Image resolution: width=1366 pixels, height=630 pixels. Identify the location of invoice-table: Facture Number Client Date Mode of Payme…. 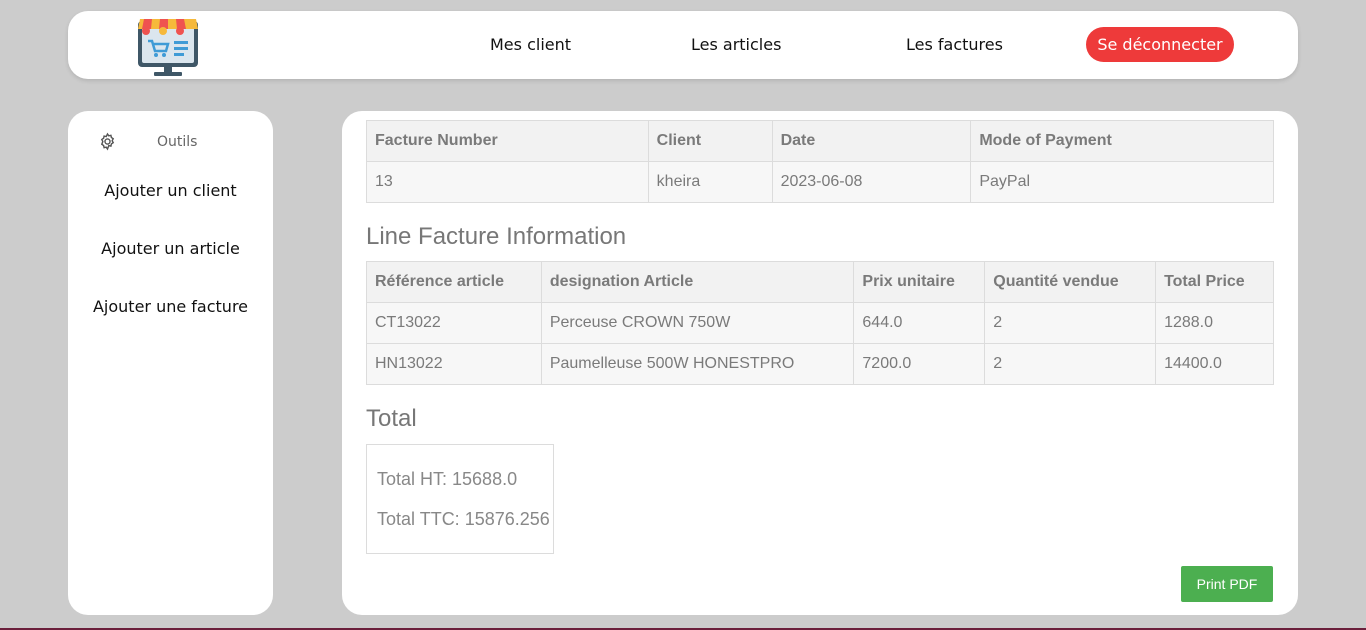
(820, 161).